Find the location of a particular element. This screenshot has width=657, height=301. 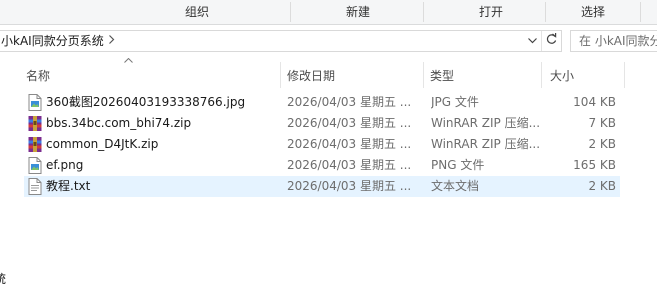

ribbon-group-select: 选择 is located at coordinates (593, 12).